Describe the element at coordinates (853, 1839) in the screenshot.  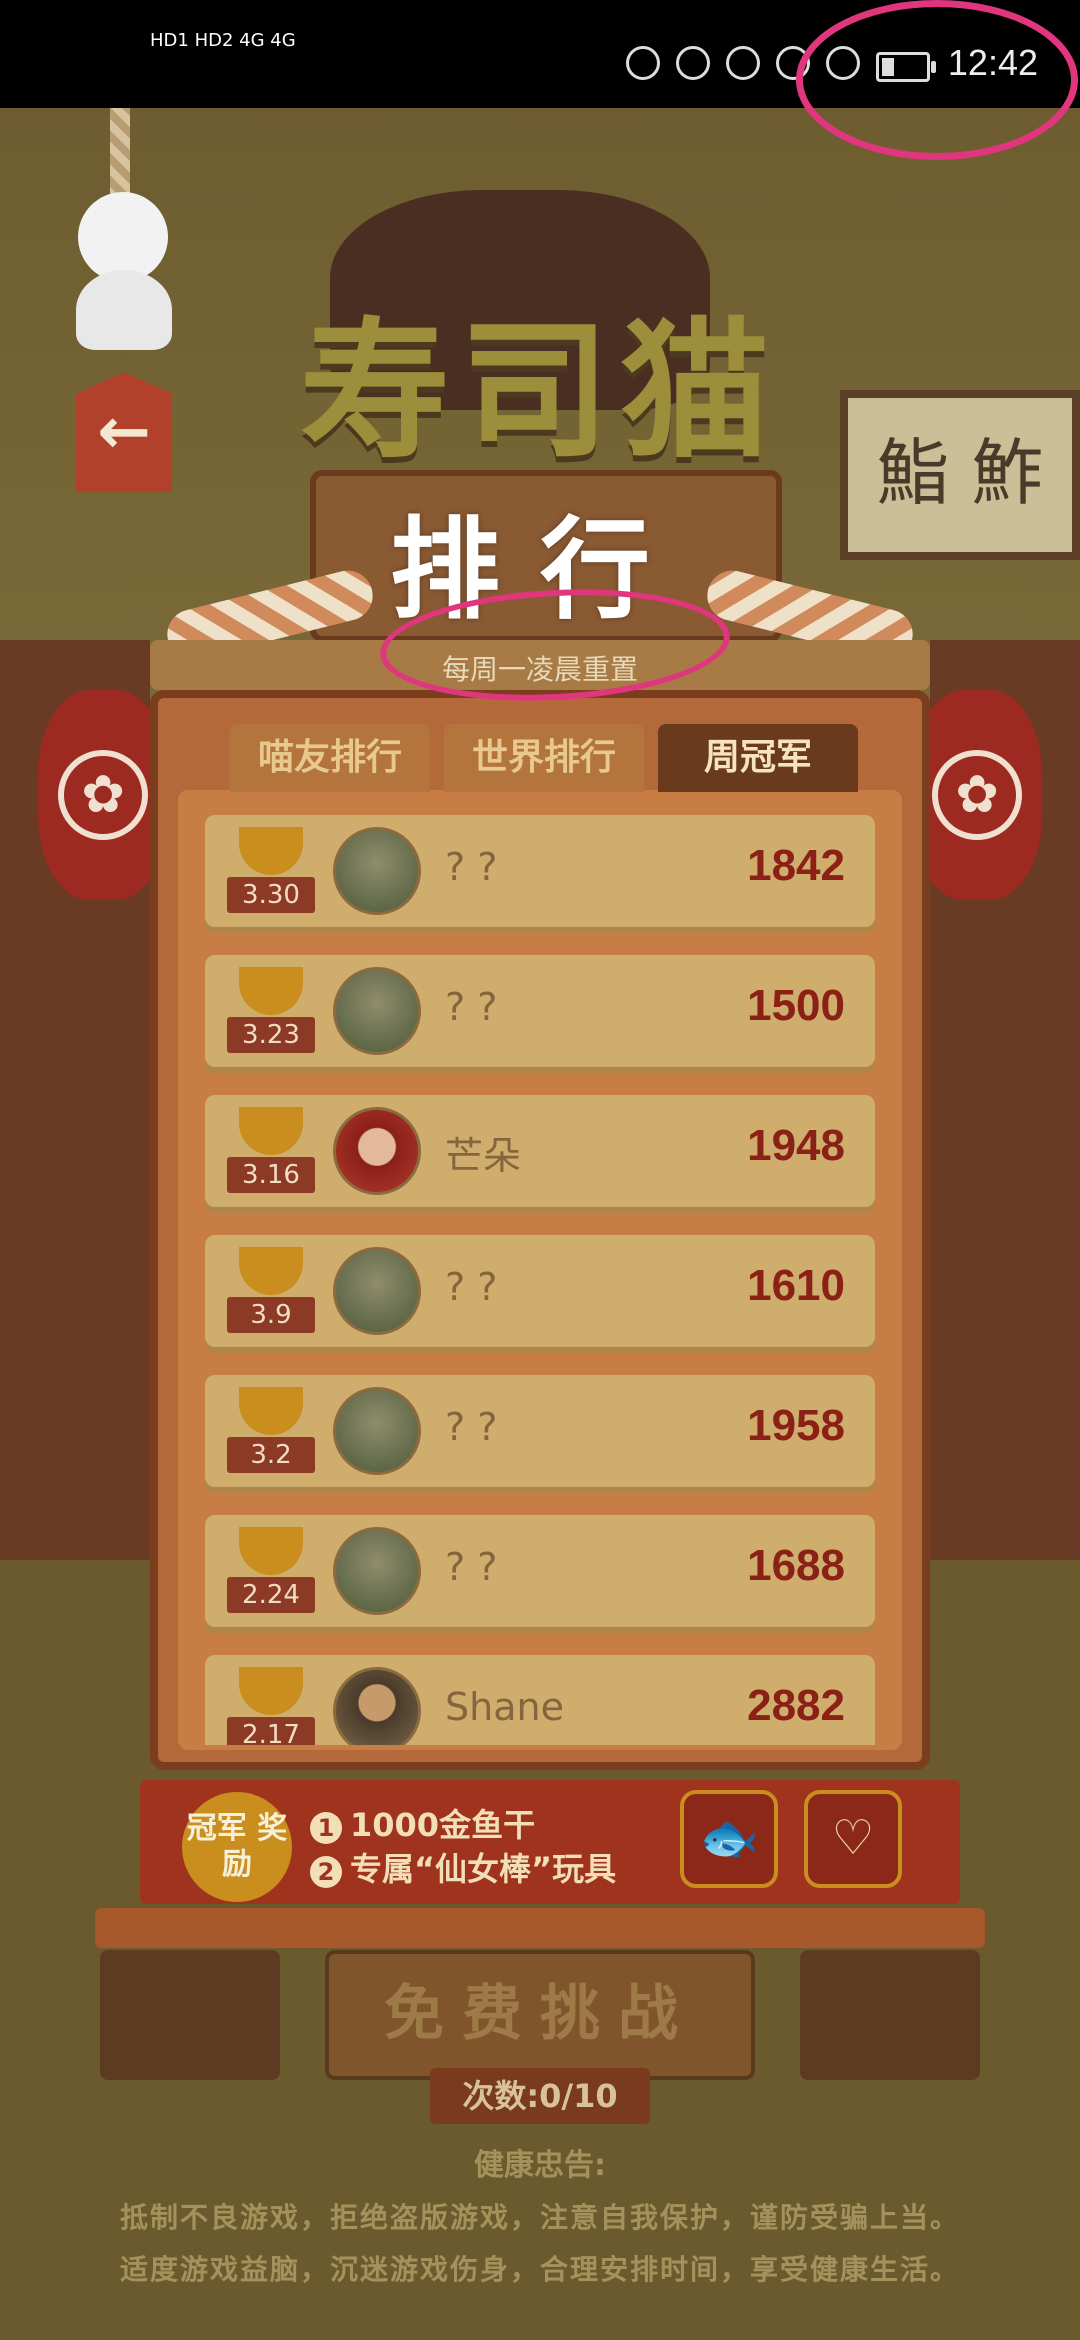
I see `fairy-wand-icon: ♡` at that location.